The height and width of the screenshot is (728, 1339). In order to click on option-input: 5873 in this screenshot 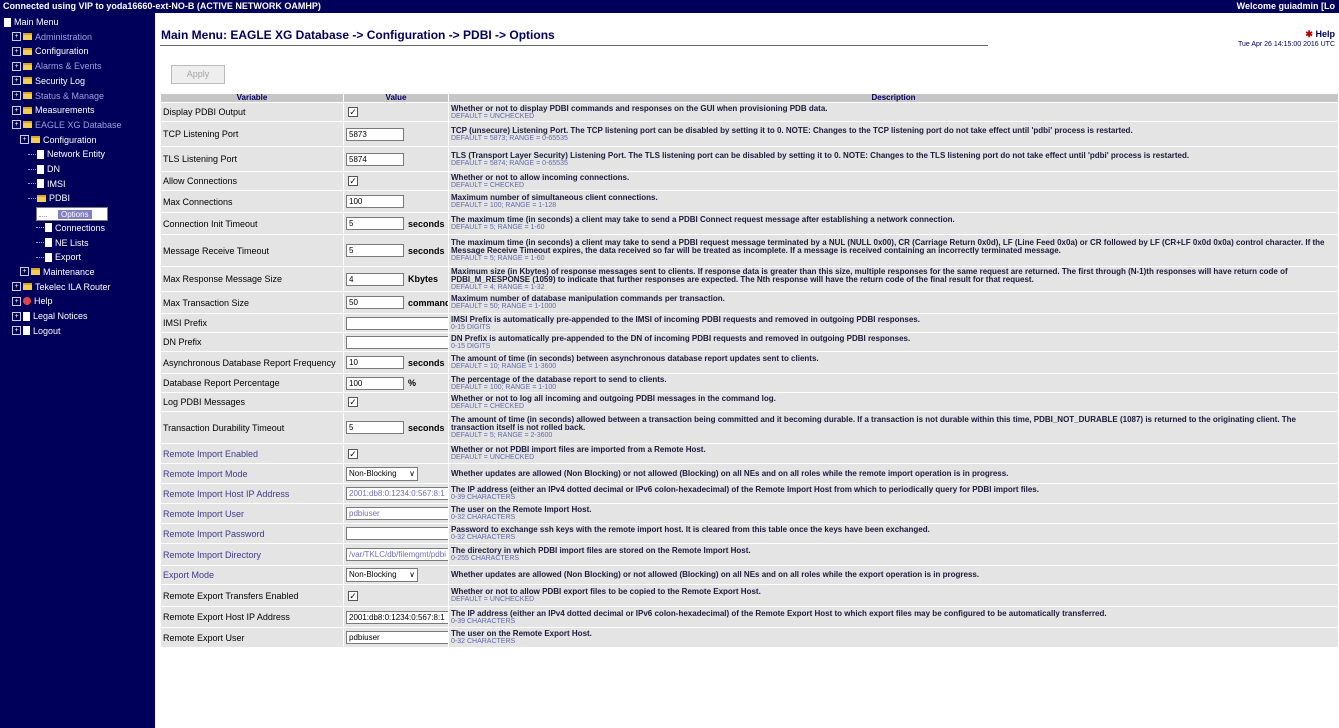, I will do `click(375, 134)`.